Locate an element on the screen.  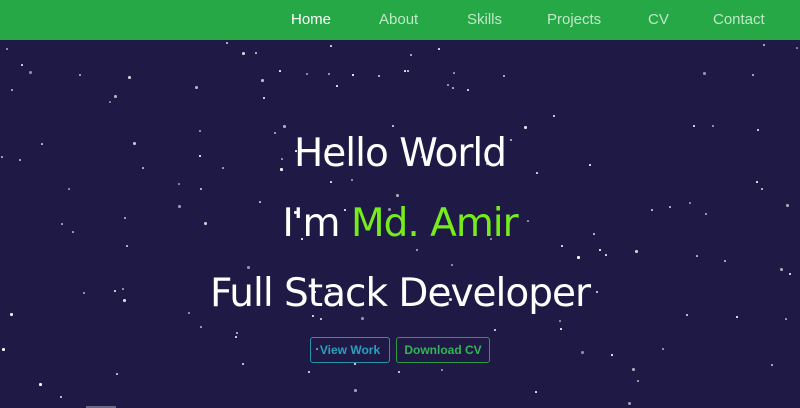
hero-greeting: Hello World is located at coordinates (400, 153).